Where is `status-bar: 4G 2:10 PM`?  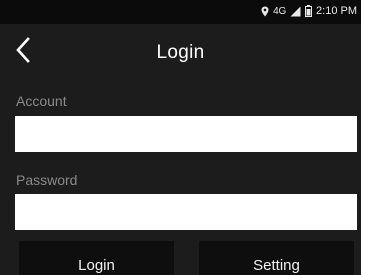
status-bar: 4G 2:10 PM is located at coordinates (180, 12).